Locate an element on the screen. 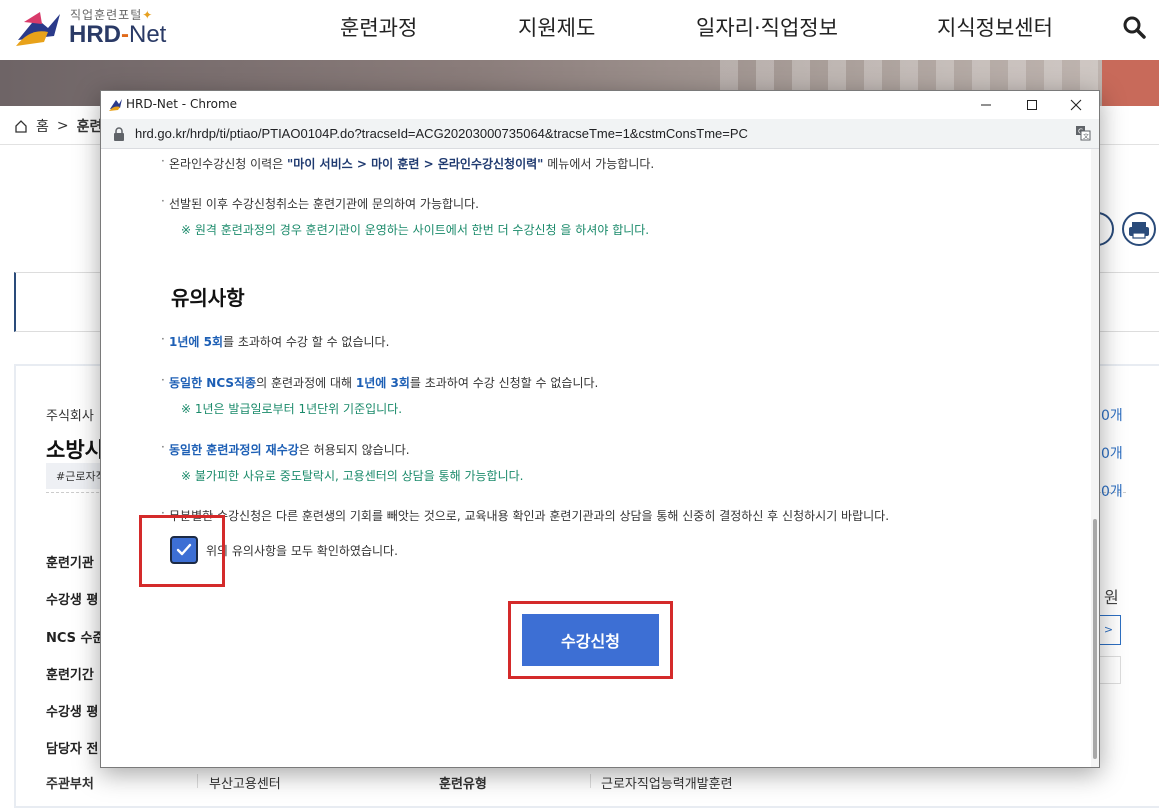  hrd-favicon-icon is located at coordinates (115, 105).